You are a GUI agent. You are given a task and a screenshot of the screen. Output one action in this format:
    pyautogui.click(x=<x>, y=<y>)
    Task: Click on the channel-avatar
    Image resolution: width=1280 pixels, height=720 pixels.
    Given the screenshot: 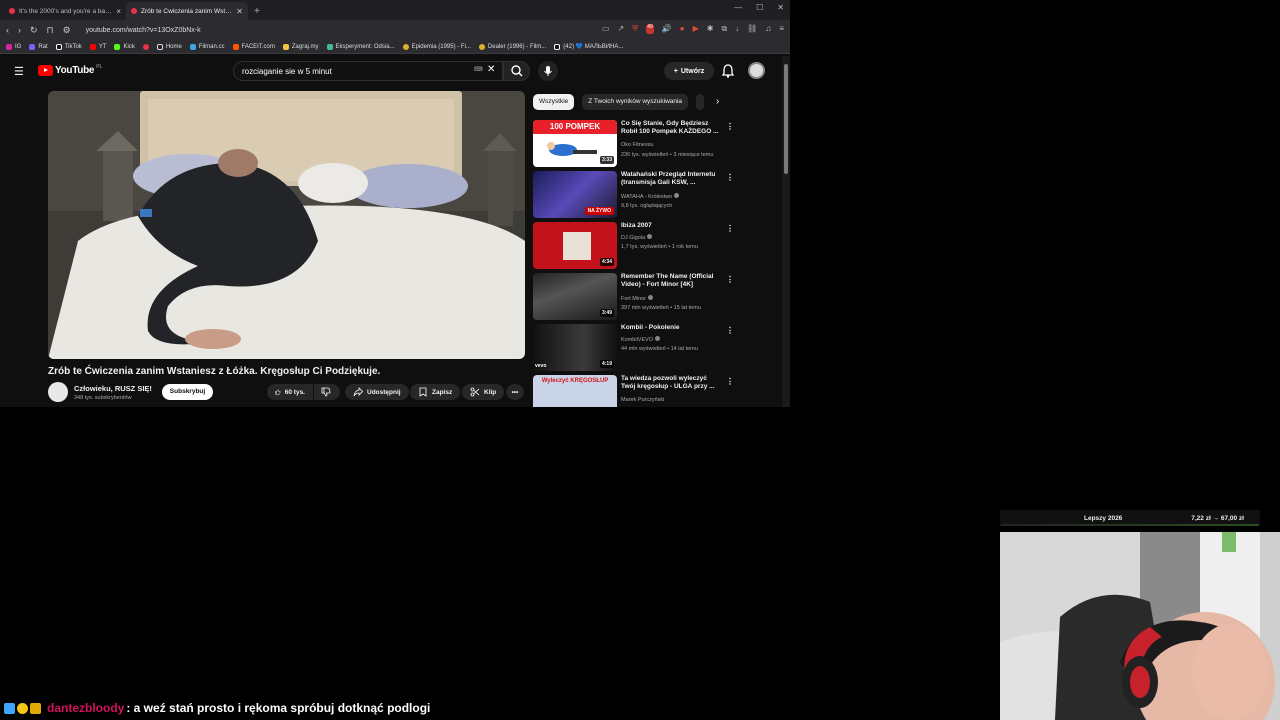 What is the action you would take?
    pyautogui.click(x=58, y=392)
    